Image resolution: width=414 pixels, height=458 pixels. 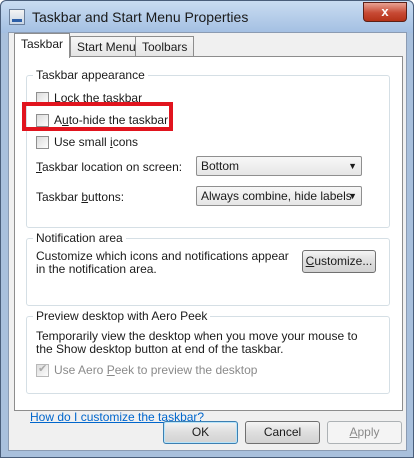 I want to click on taskbar-icon, so click(x=17, y=17).